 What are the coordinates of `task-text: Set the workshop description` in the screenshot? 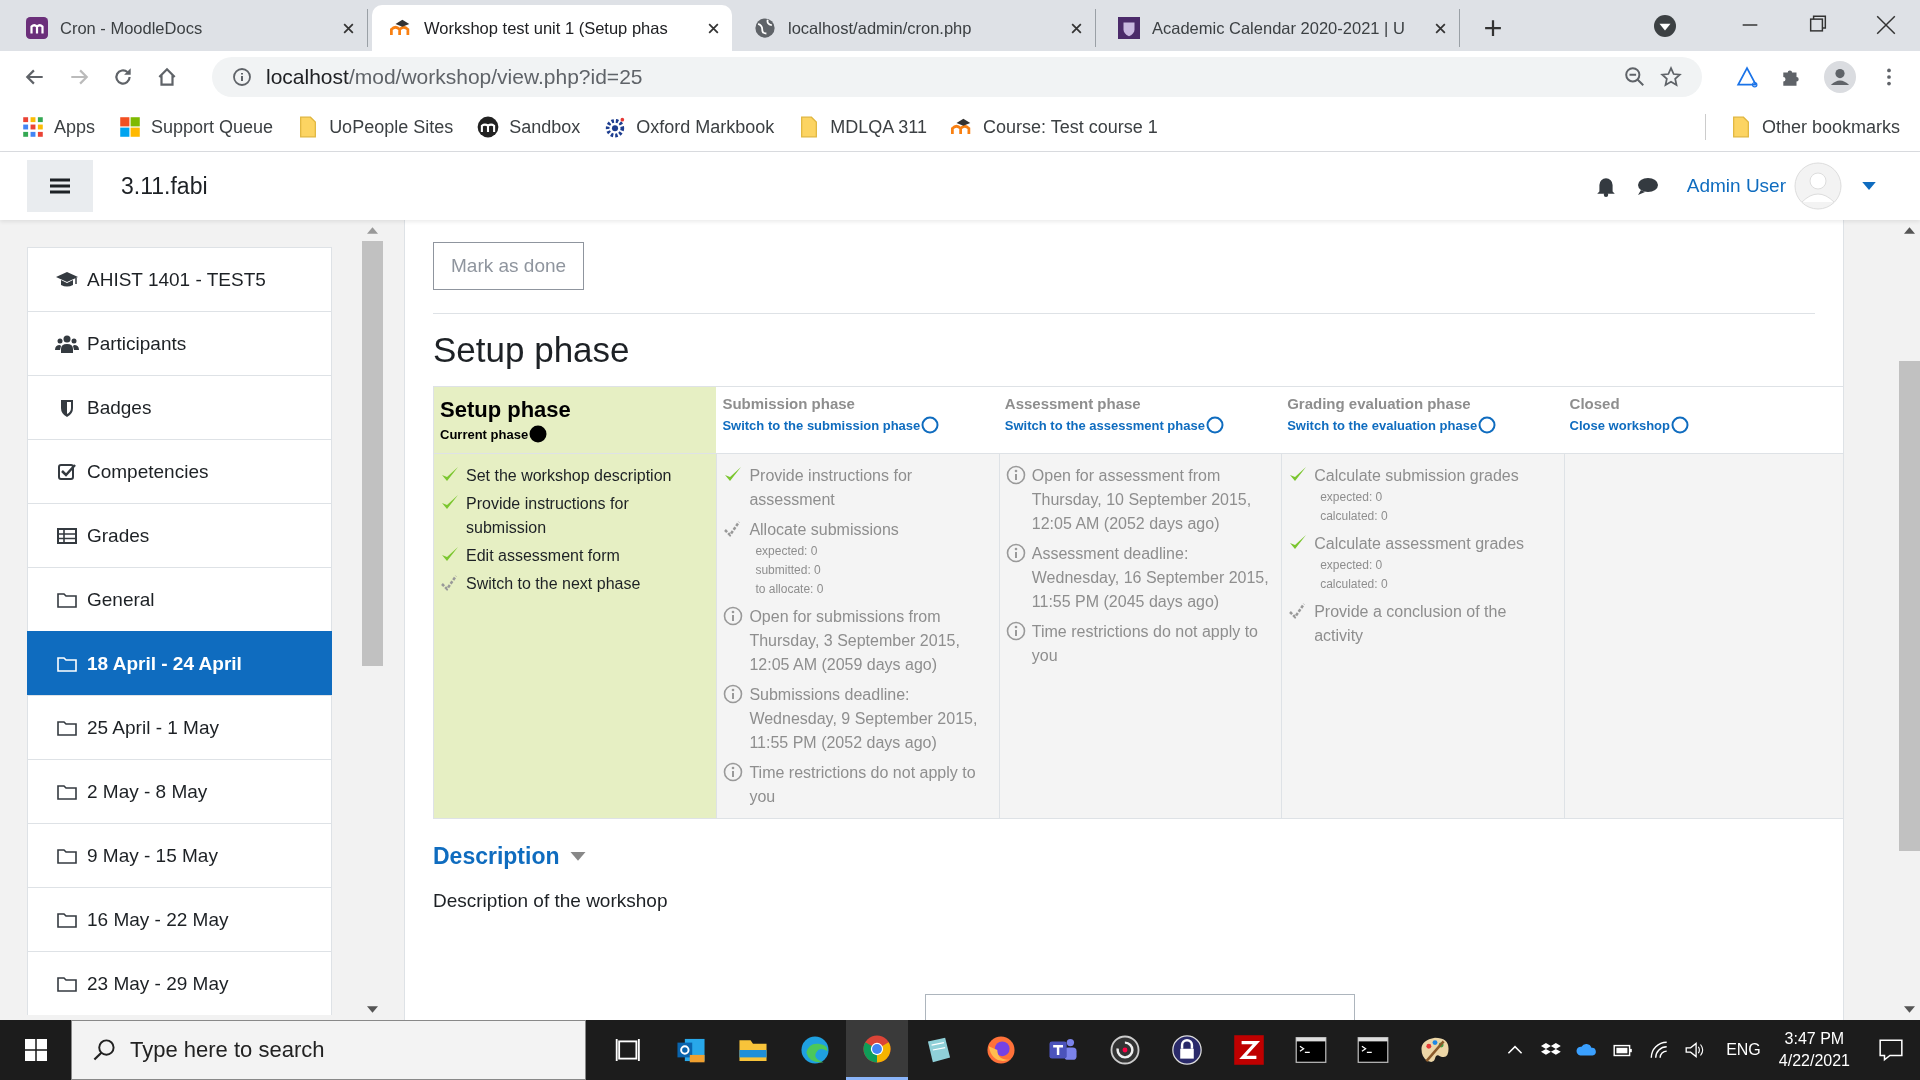 It's located at (569, 476).